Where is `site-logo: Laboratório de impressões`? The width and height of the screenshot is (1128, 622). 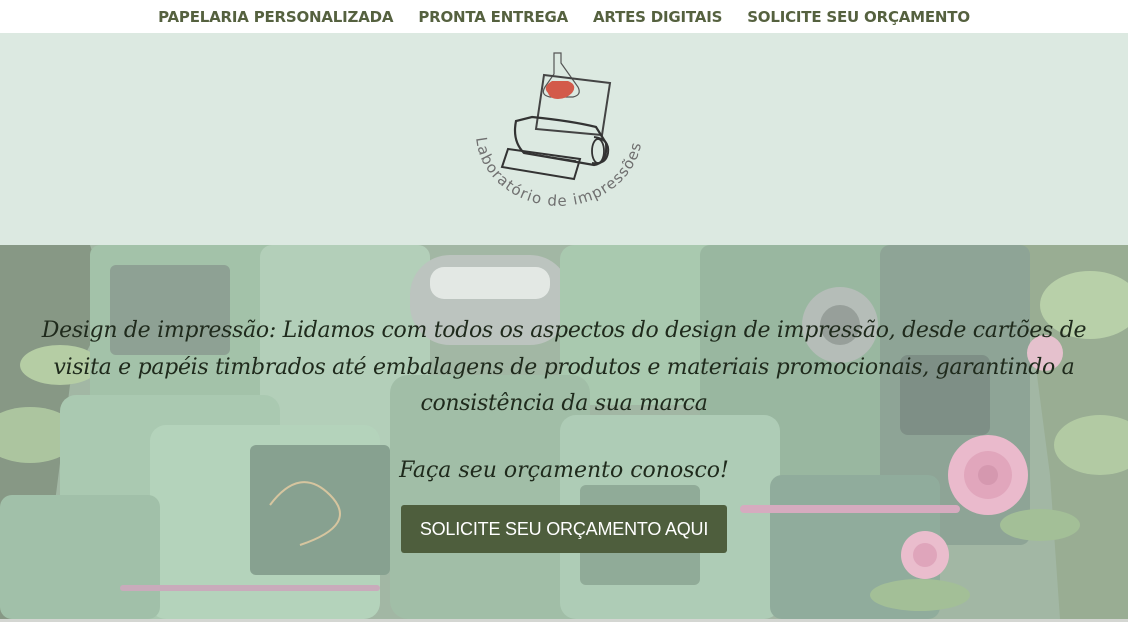
site-logo: Laboratório de impressões is located at coordinates (557, 131).